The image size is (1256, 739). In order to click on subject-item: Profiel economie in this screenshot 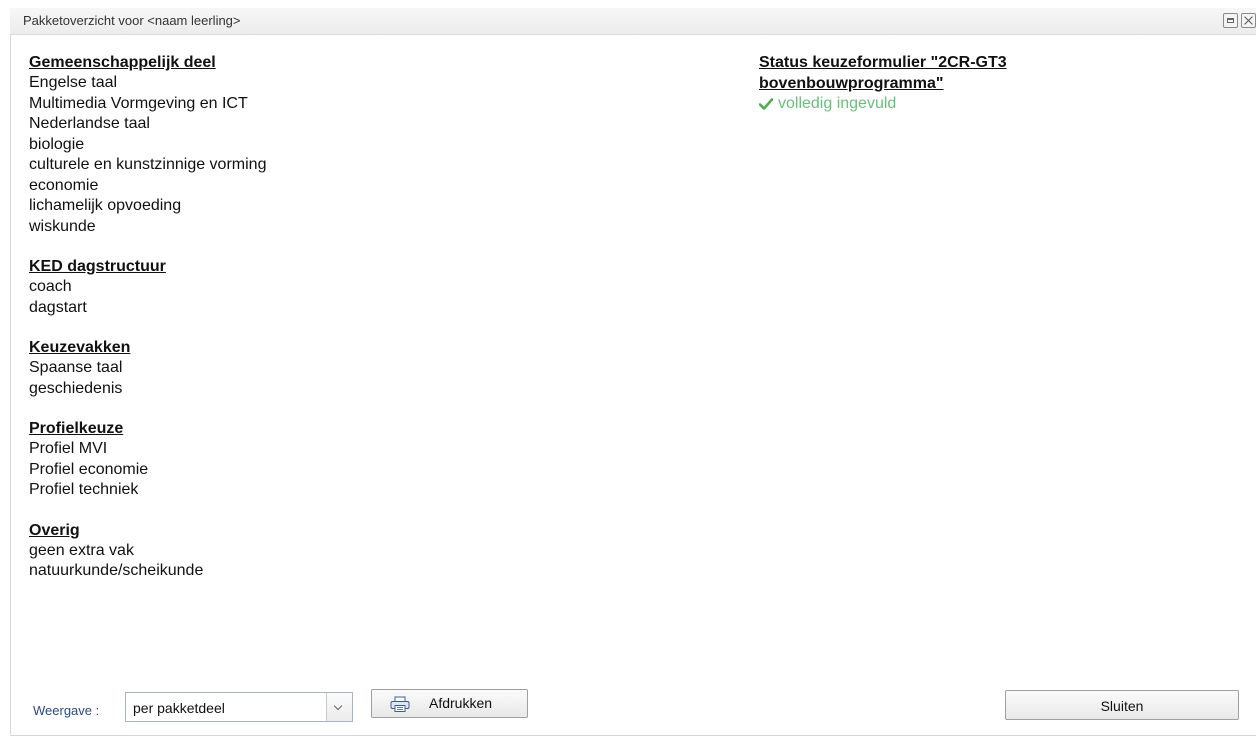, I will do `click(89, 469)`.